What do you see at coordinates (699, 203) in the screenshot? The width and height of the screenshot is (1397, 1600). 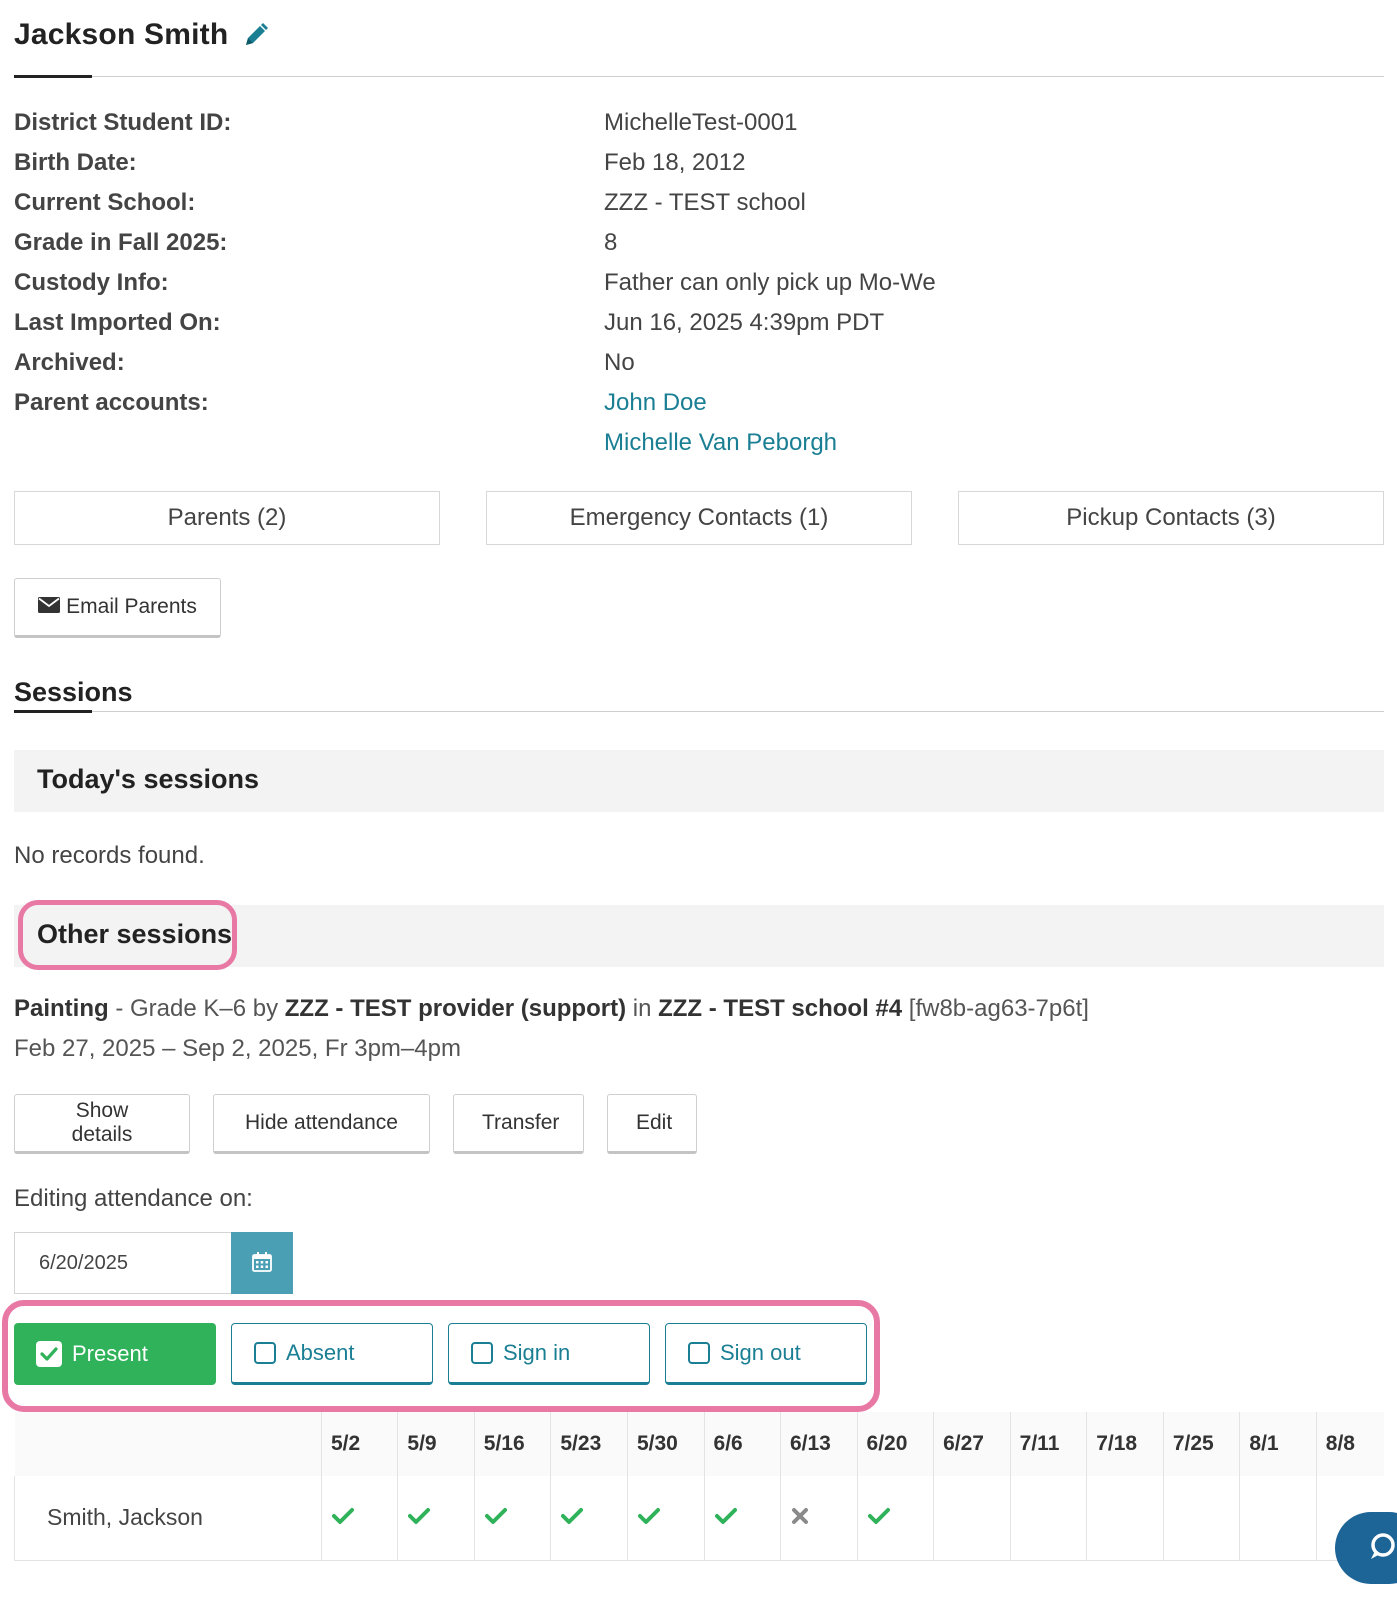 I see `info-row-current-school: Current School: ZZZ - TEST school` at bounding box center [699, 203].